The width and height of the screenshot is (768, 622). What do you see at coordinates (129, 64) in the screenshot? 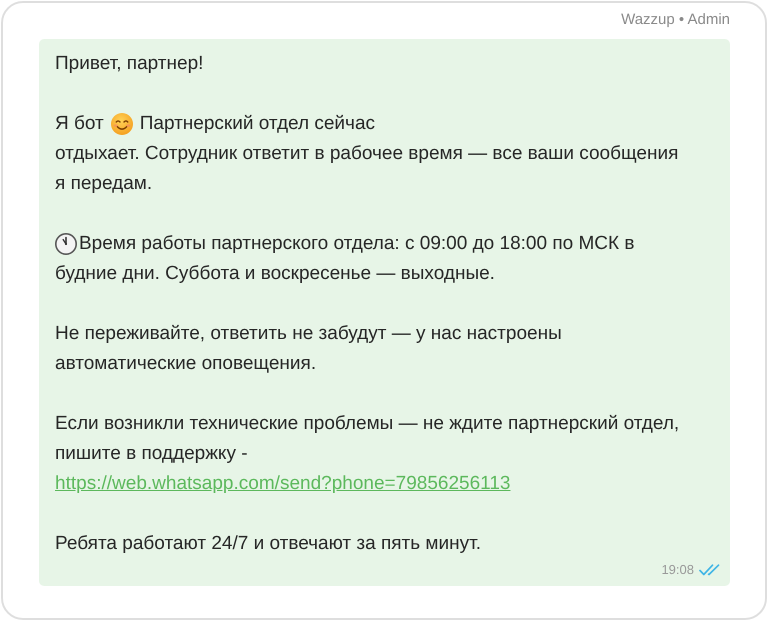
I see `message-text: Привет, партнер!` at bounding box center [129, 64].